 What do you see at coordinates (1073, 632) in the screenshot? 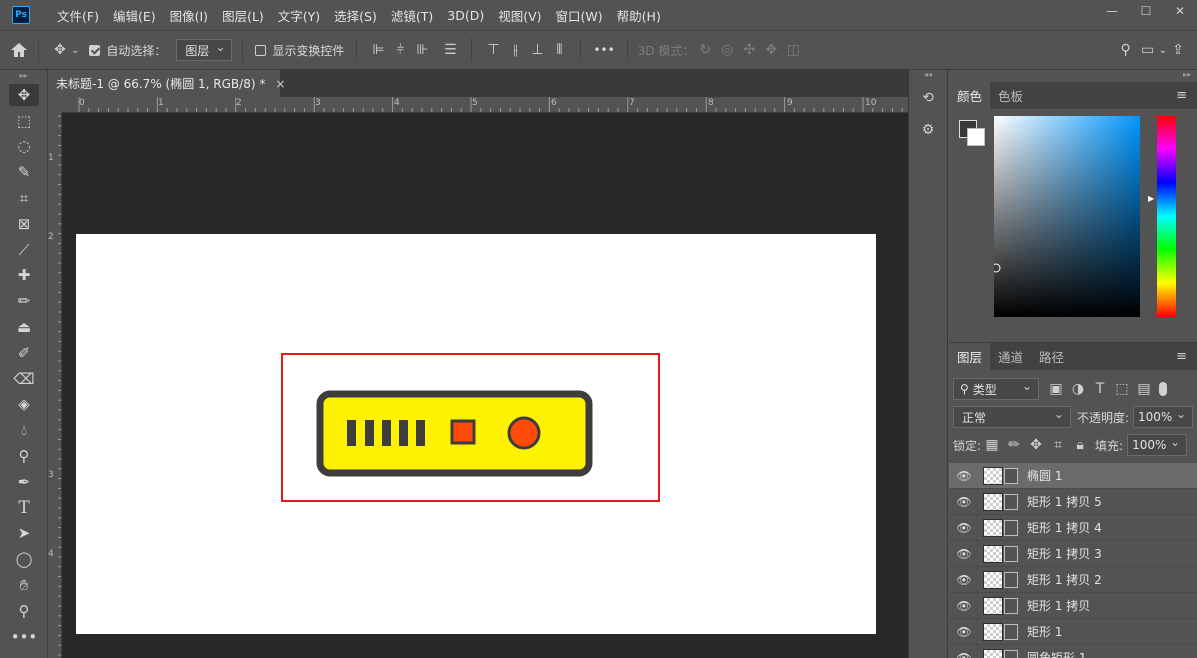
I see `layer-row: 👁︎ 矩形 1` at bounding box center [1073, 632].